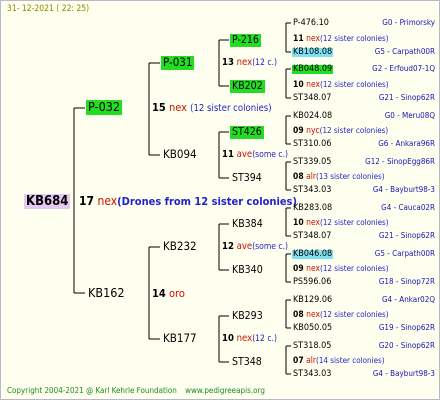  What do you see at coordinates (312, 236) in the screenshot?
I see `gen4-queen-9: ST348.07` at bounding box center [312, 236].